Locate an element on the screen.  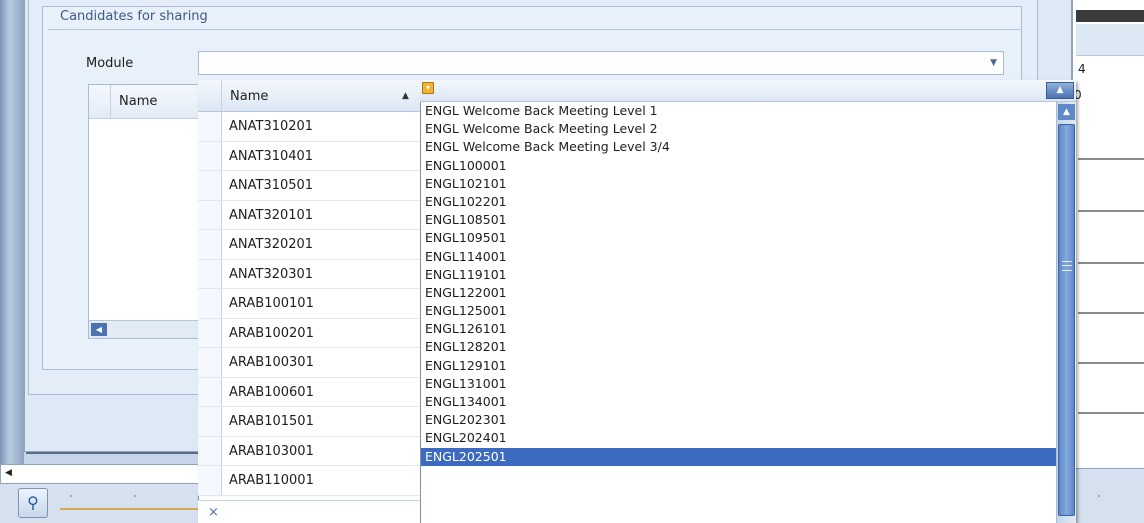
lookup-row: ARAB100201 is located at coordinates (309, 333).